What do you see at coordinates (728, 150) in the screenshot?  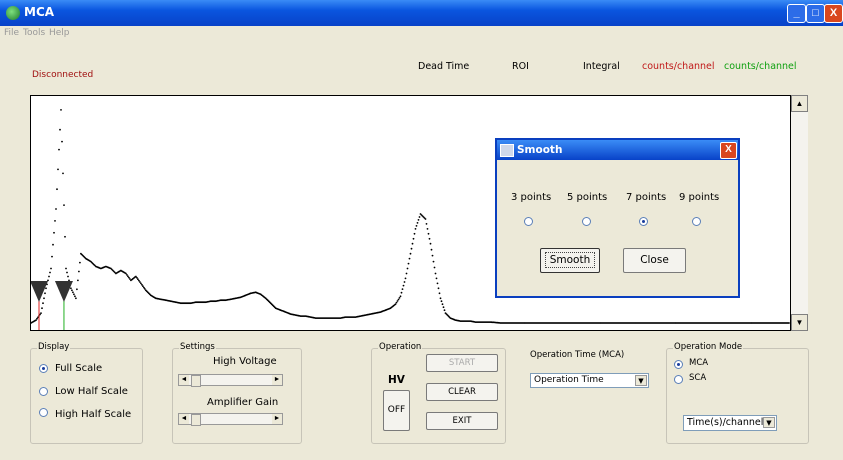 I see `dialog-close-icon: X` at bounding box center [728, 150].